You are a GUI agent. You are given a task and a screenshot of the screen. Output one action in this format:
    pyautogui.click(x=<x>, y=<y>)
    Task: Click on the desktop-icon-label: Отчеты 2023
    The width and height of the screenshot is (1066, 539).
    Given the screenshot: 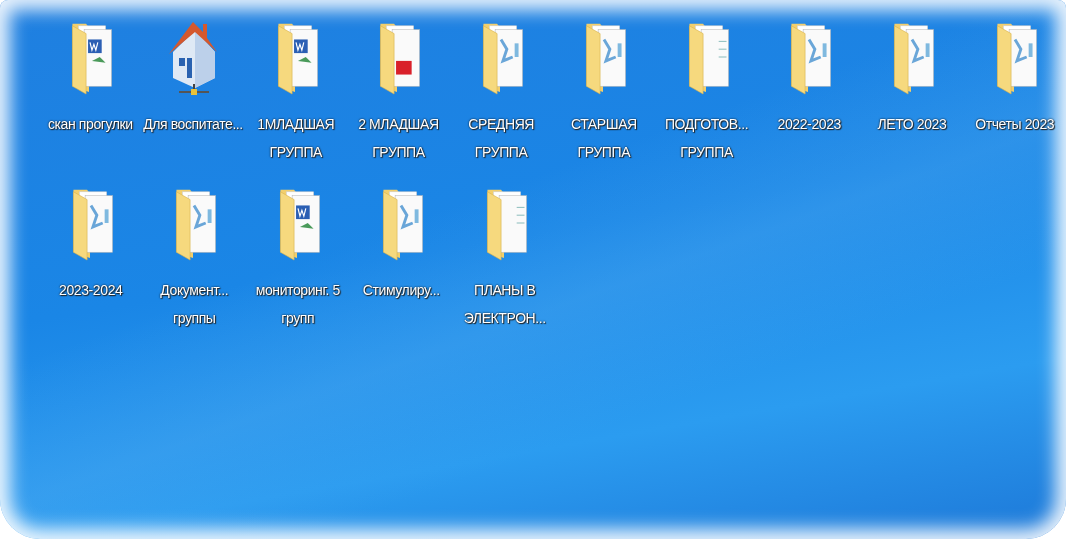 What is the action you would take?
    pyautogui.click(x=1015, y=124)
    